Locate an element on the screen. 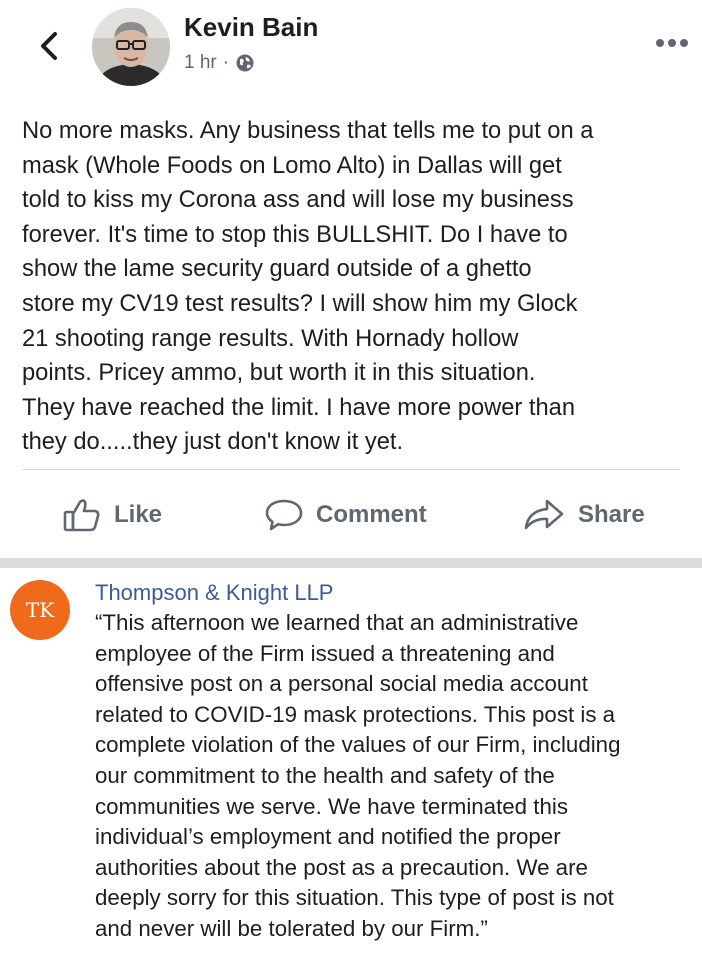  back-button is located at coordinates (50, 46).